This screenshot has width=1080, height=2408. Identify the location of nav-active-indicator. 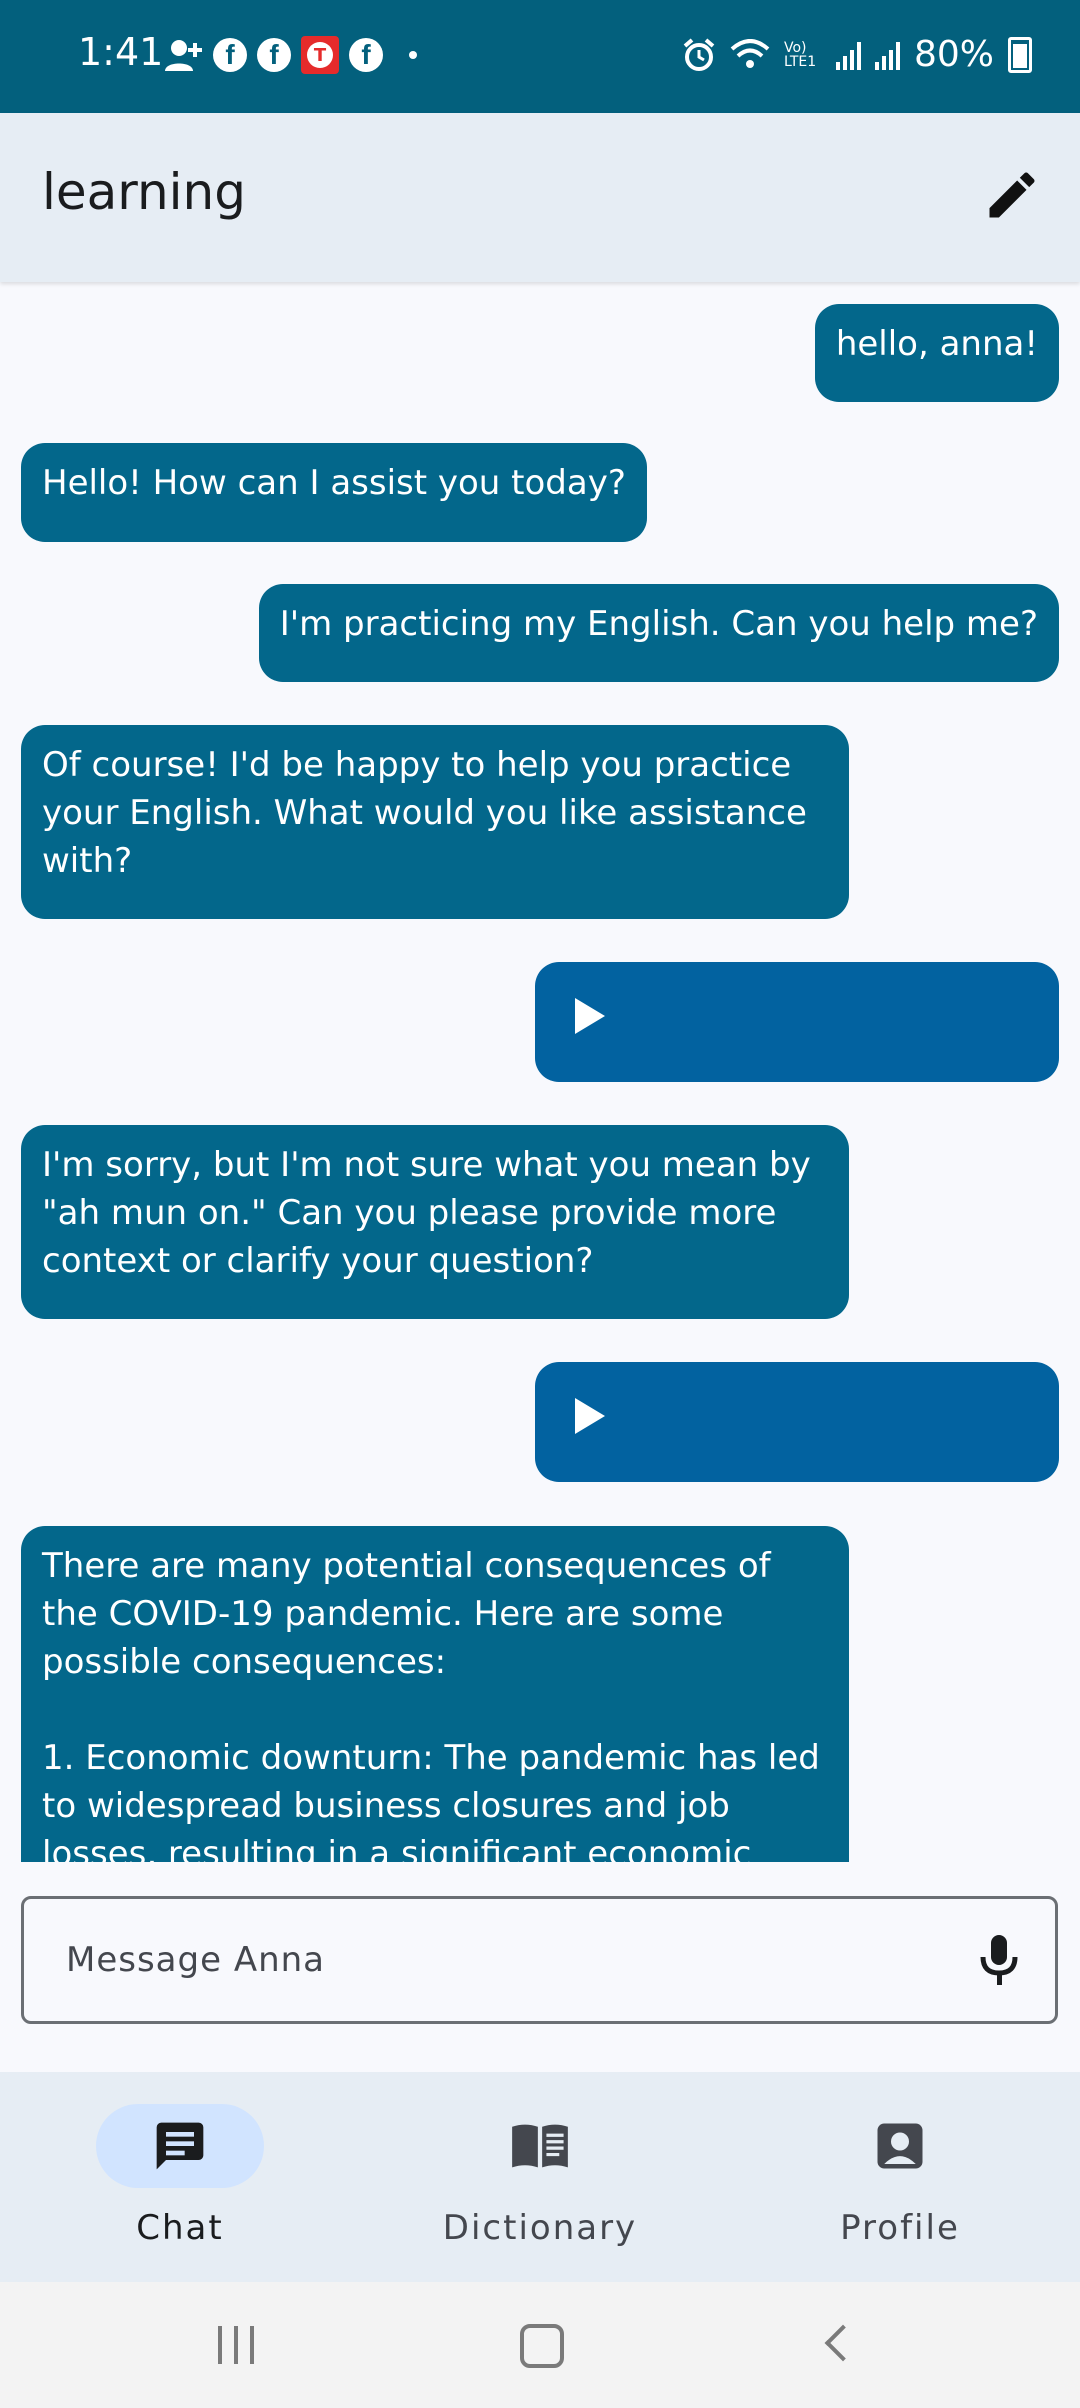
(180, 2146).